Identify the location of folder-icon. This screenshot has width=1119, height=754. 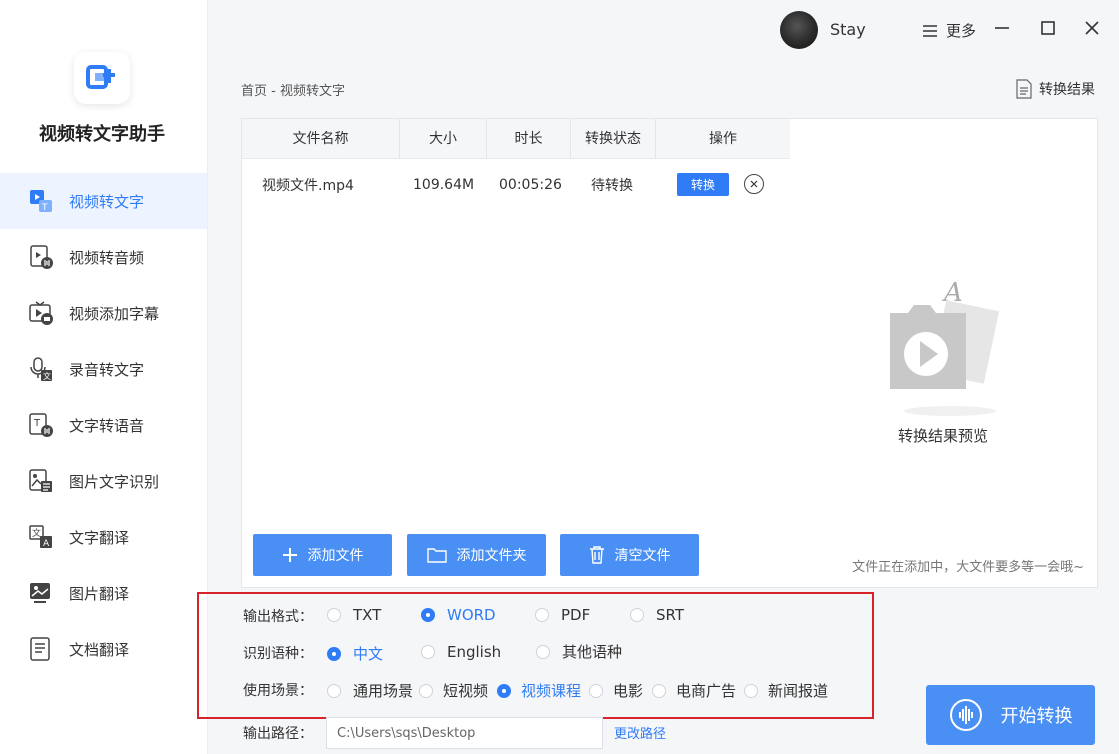
(436, 555).